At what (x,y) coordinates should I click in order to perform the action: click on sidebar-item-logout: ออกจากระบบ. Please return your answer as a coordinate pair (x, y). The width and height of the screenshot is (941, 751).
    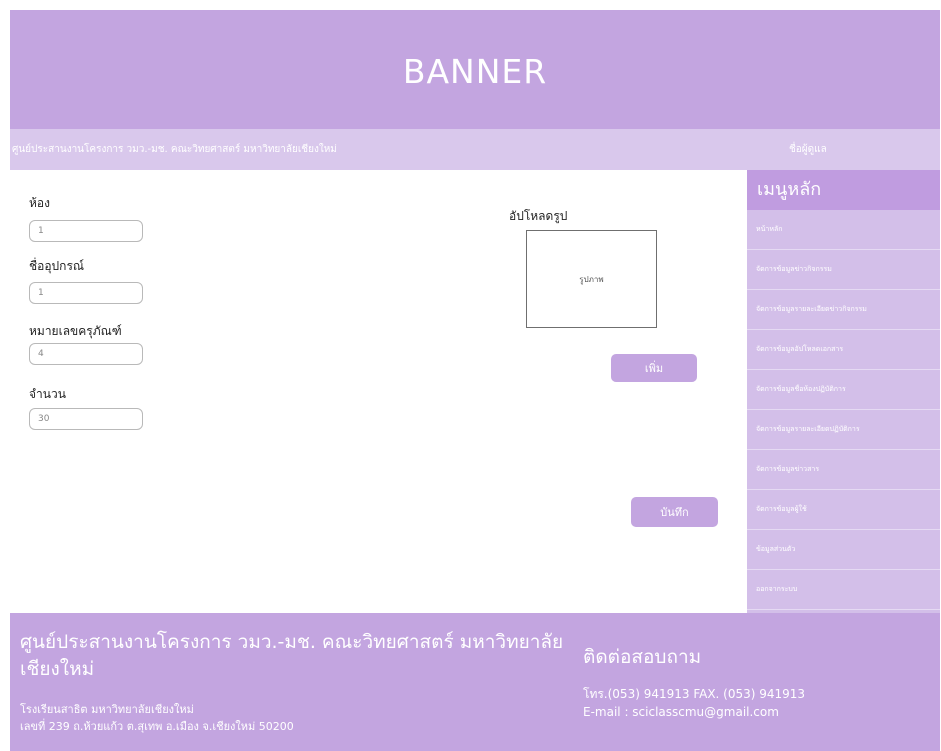
    Looking at the image, I should click on (843, 590).